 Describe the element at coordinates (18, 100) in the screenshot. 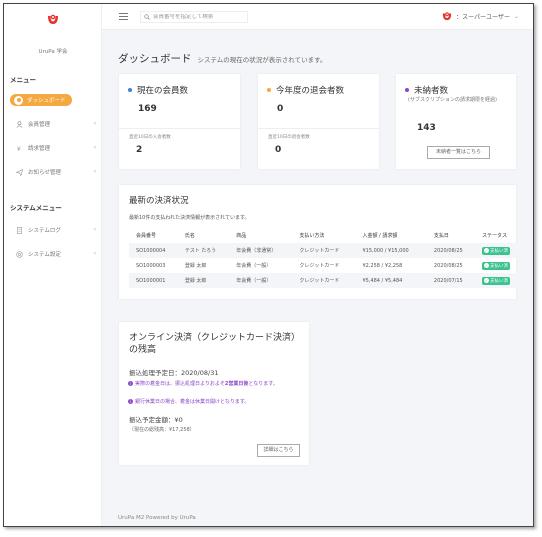

I see `dashboard-icon` at that location.